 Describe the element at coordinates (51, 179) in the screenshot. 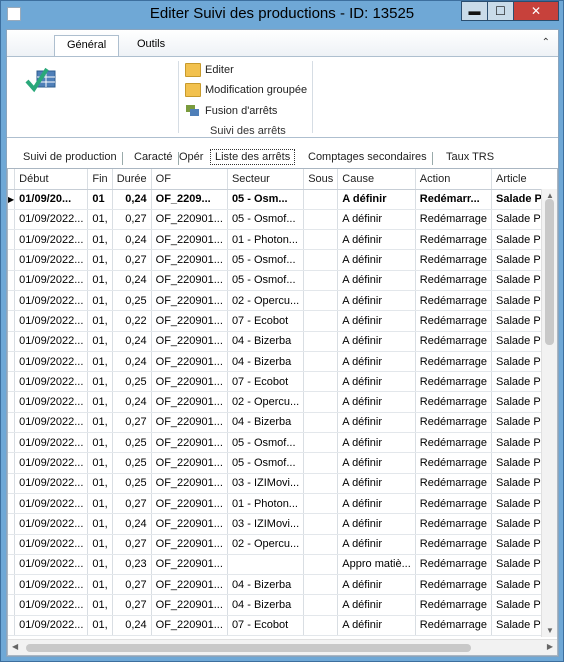

I see `column-header-debut: Début` at that location.